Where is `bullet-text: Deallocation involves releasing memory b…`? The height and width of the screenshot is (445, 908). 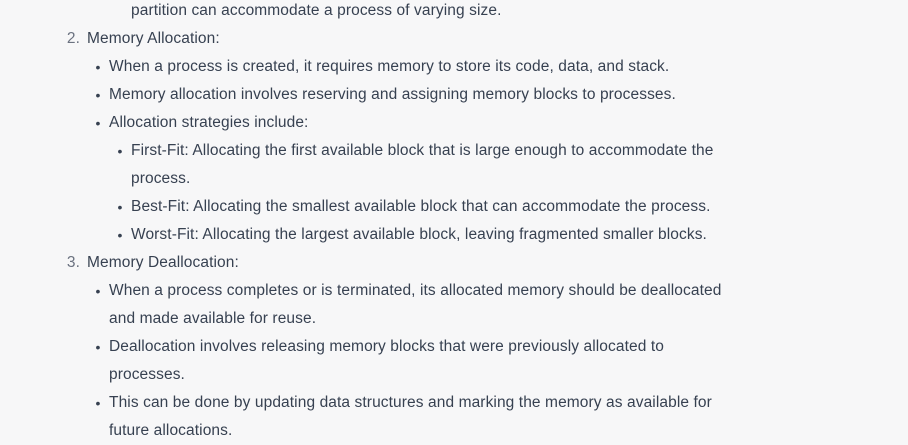 bullet-text: Deallocation involves releasing memory b… is located at coordinates (386, 346).